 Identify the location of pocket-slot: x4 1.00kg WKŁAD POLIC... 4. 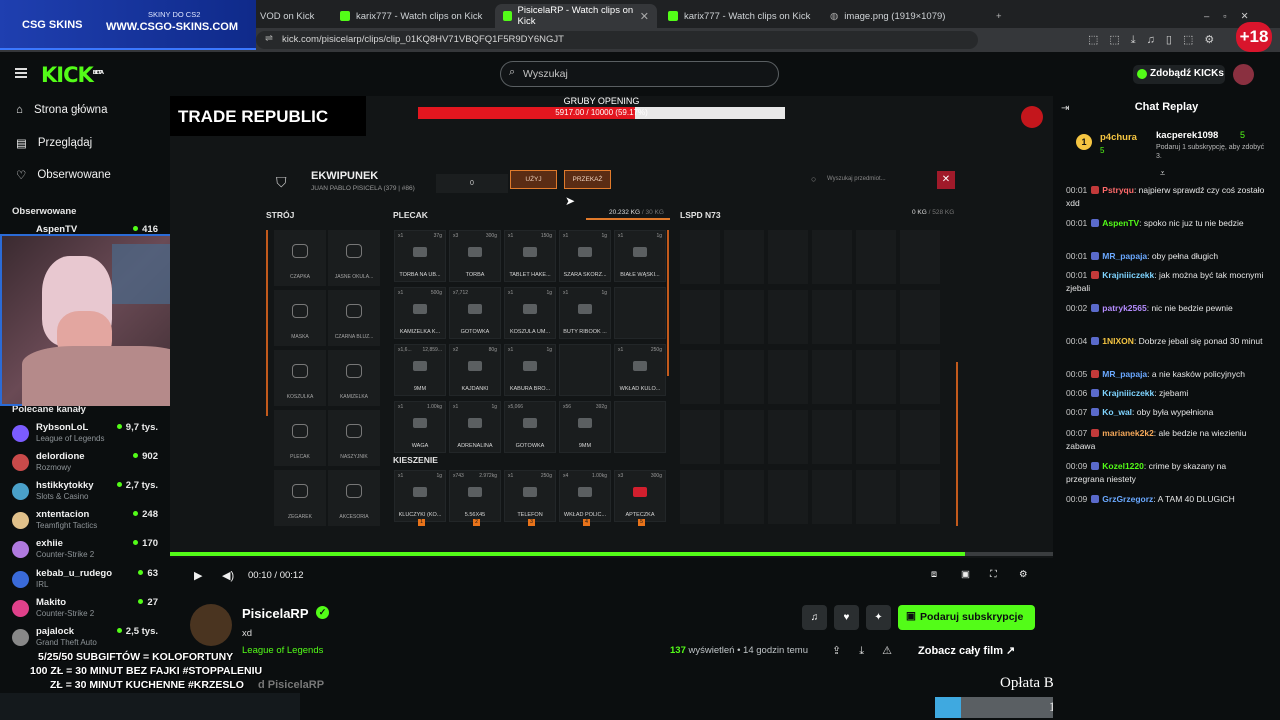
(585, 498).